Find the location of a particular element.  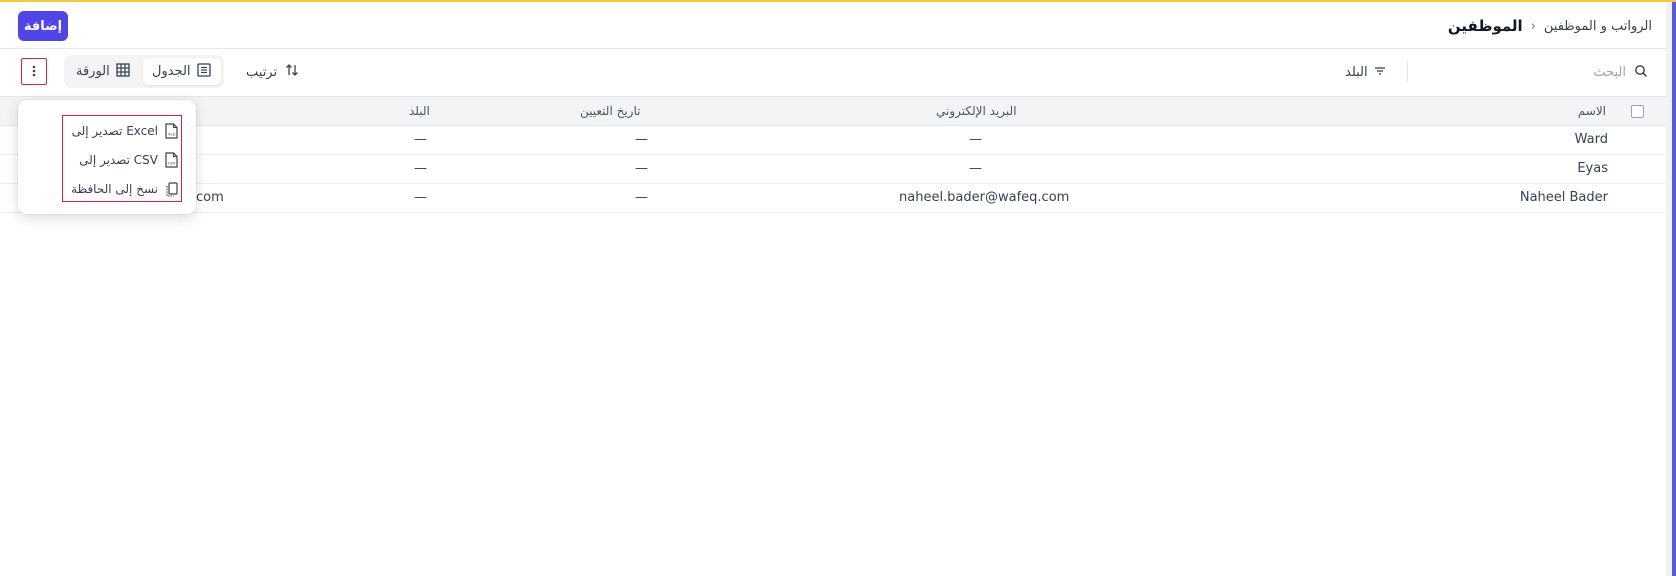

svg-text: CSV is located at coordinates (172, 163).